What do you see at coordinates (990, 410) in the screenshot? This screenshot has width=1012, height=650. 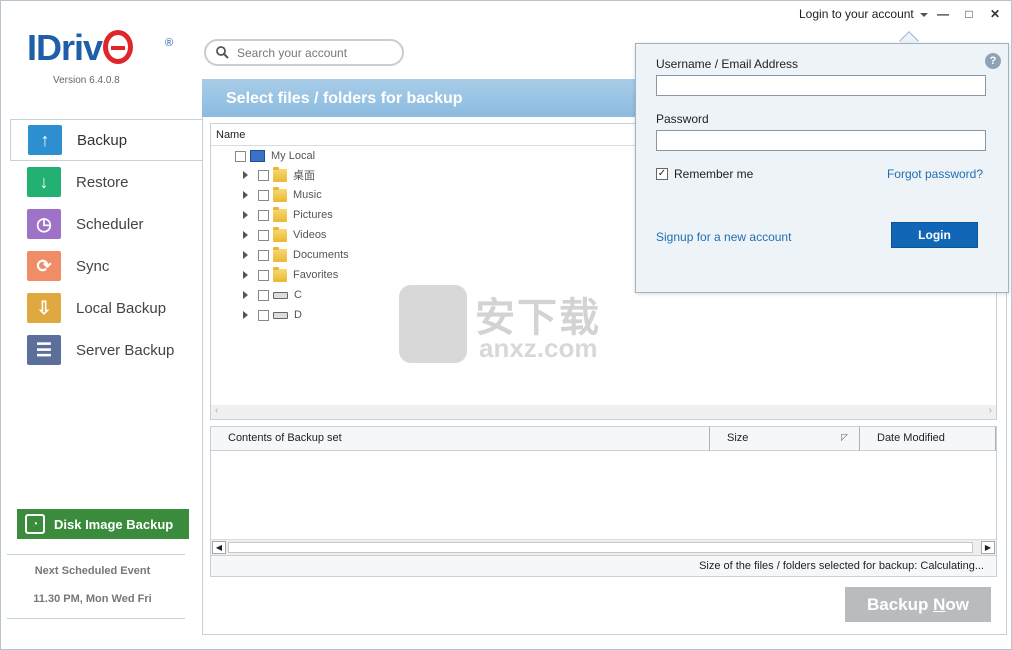 I see `scroll-right-icon: ›` at bounding box center [990, 410].